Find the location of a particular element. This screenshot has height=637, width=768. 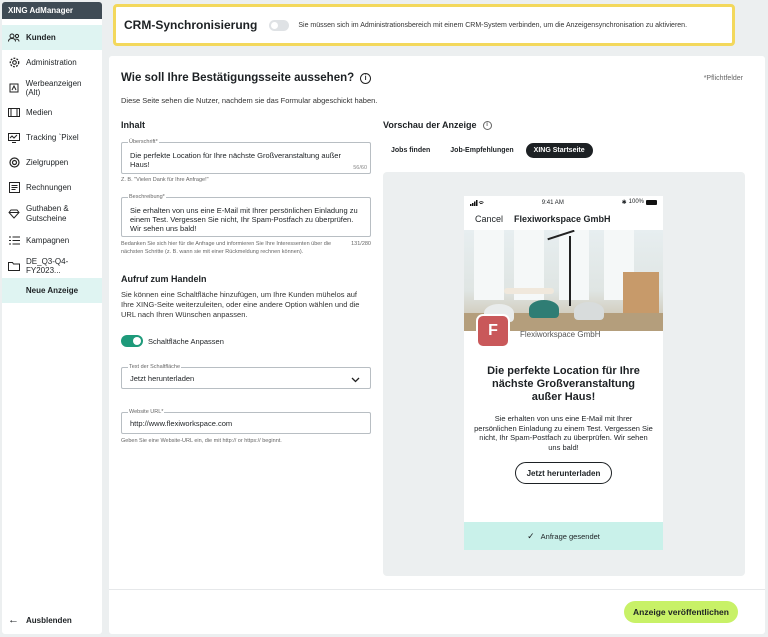

publish-ad-button: Anzeige veröffentlichen is located at coordinates (681, 612).